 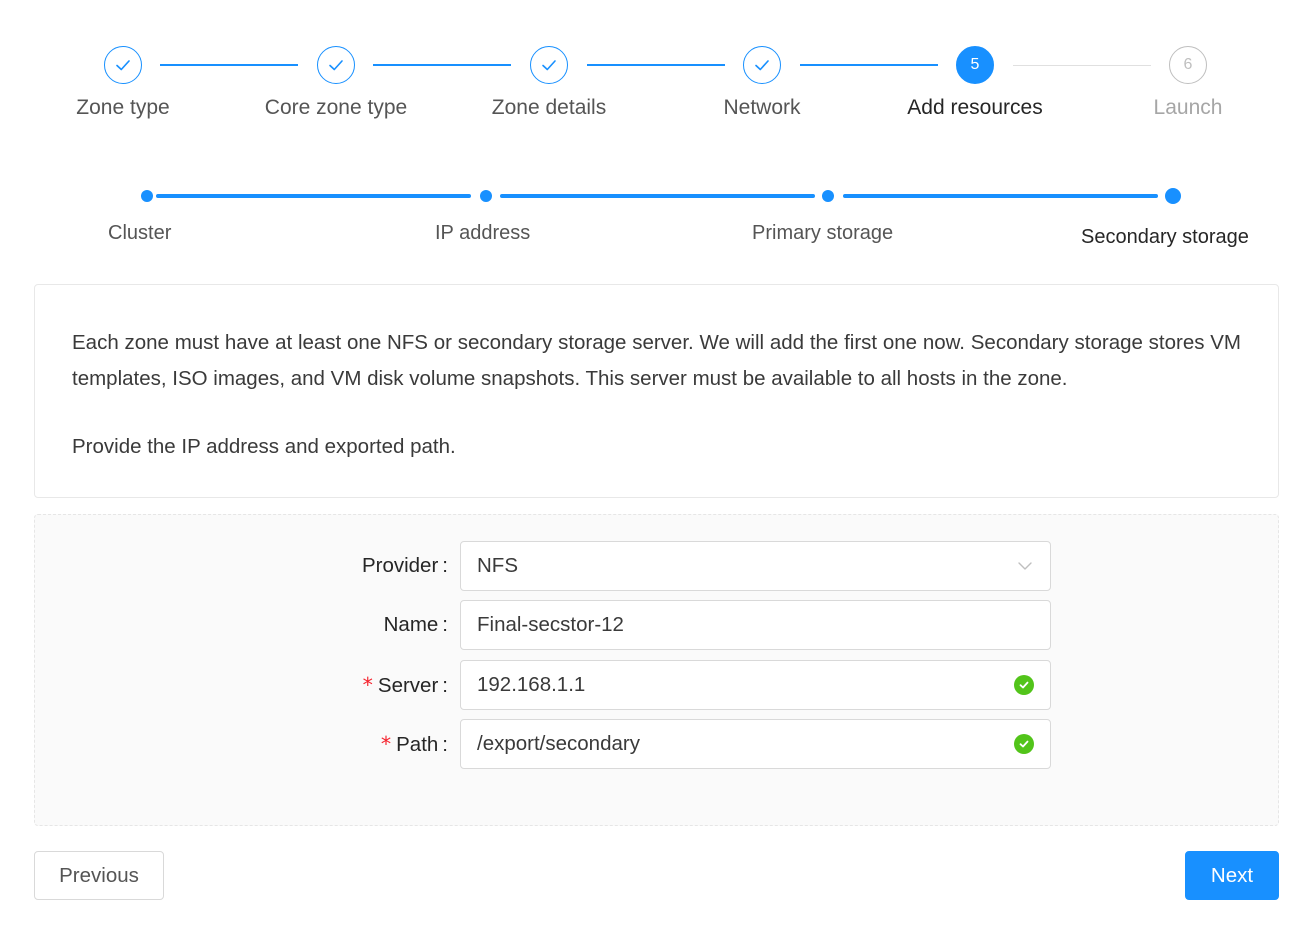 What do you see at coordinates (762, 107) in the screenshot?
I see `step-label: Network` at bounding box center [762, 107].